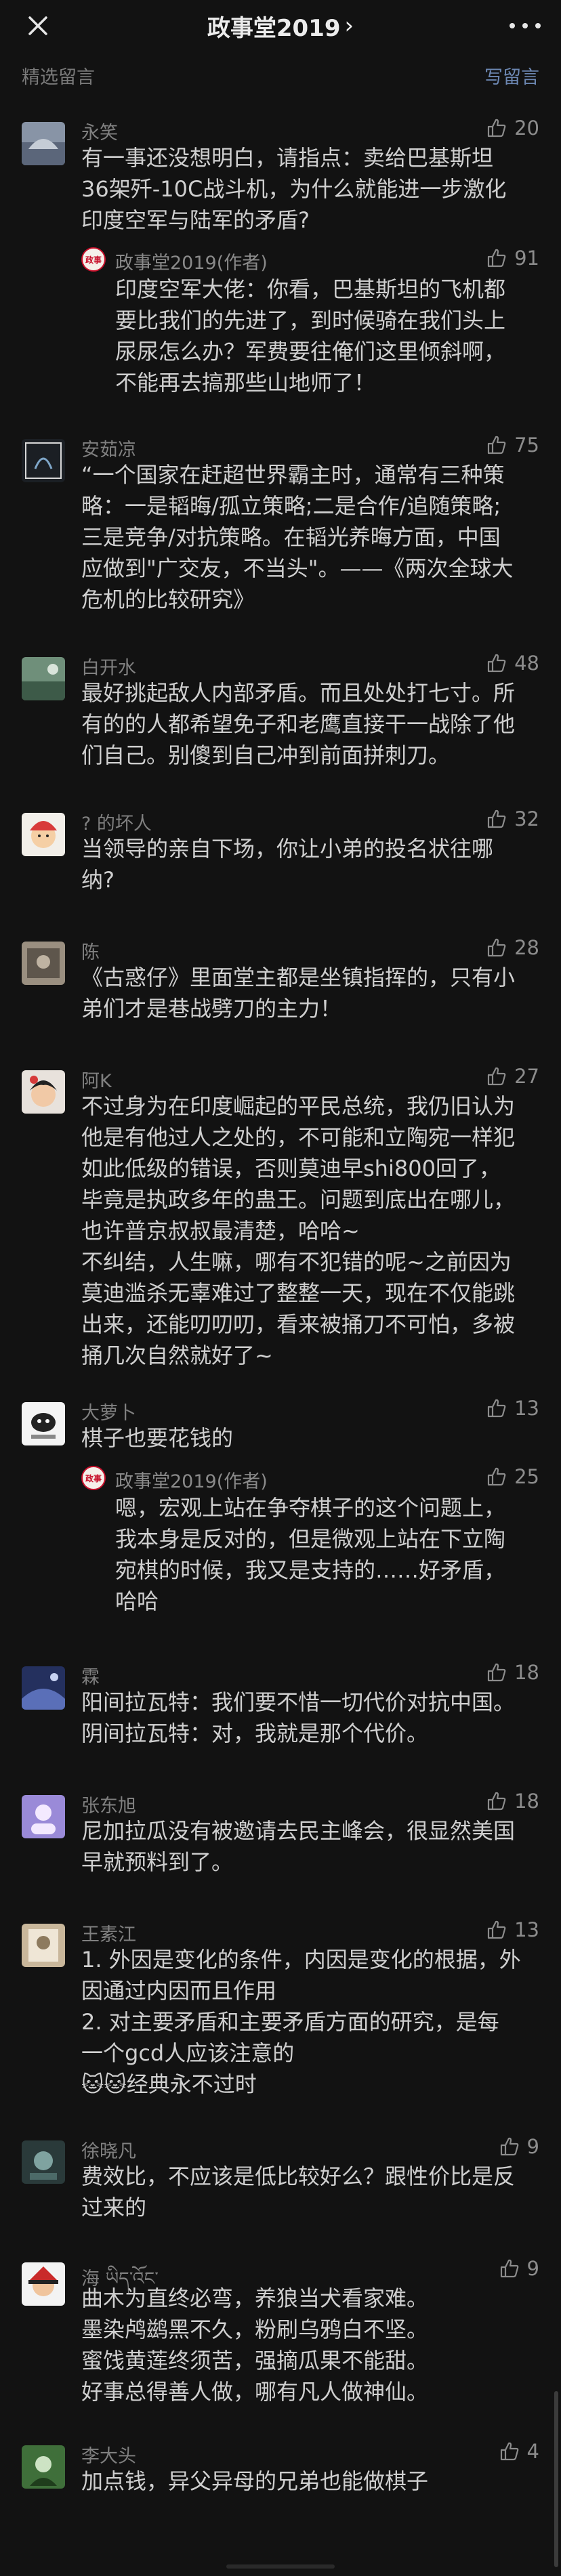 This screenshot has height=2576, width=561. I want to click on commenter-name: 徐晓凡, so click(108, 2151).